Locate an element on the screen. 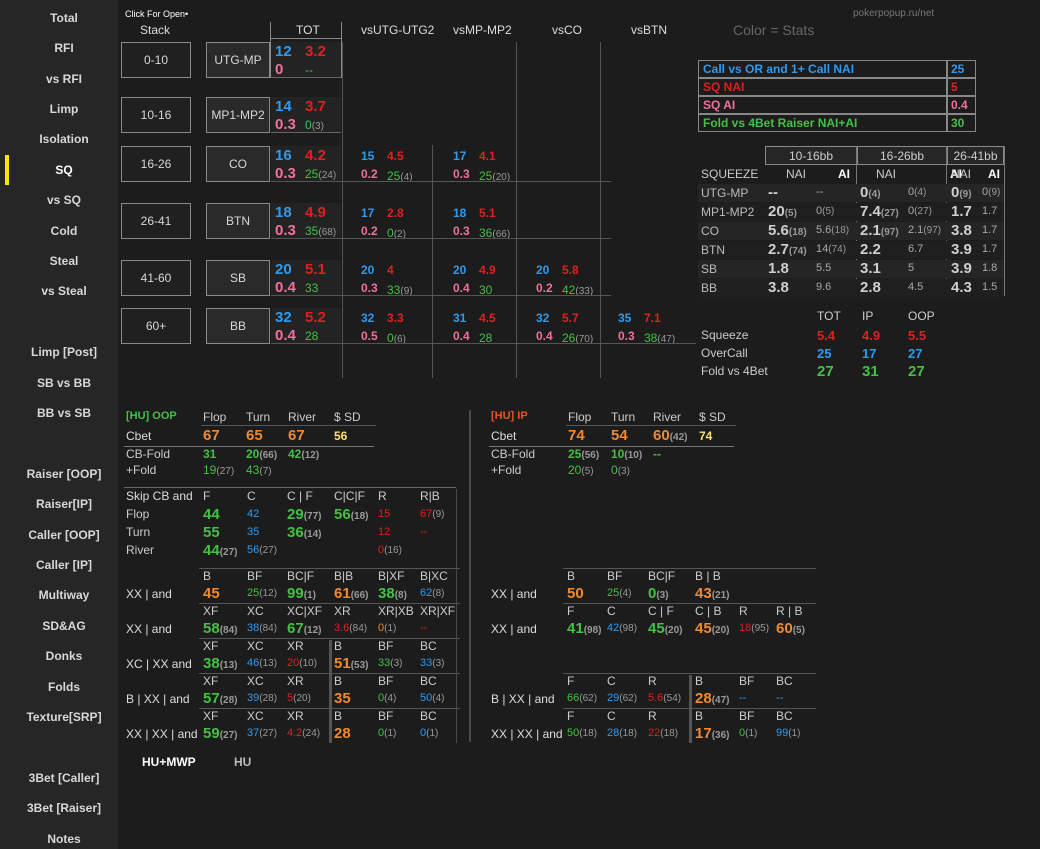  squeeze-cell-value: 1.8 is located at coordinates (778, 268).